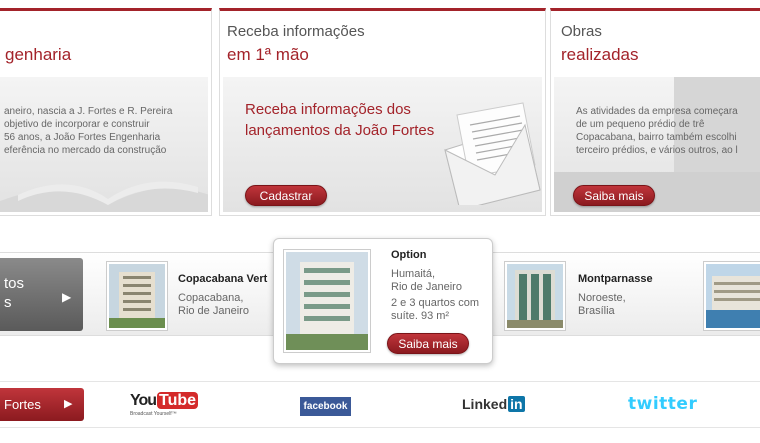 The image size is (760, 443). I want to click on linkedin-logo: Linked in, so click(493, 404).